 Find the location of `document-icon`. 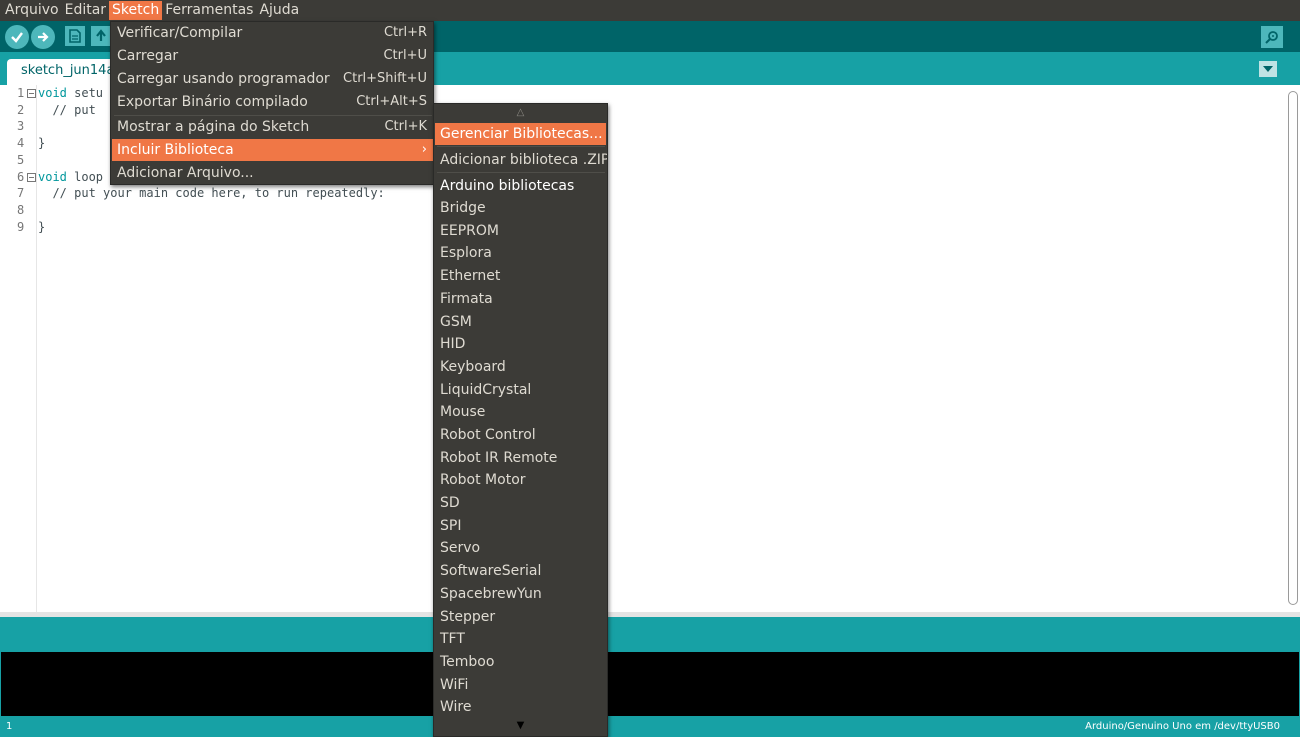

document-icon is located at coordinates (75, 36).